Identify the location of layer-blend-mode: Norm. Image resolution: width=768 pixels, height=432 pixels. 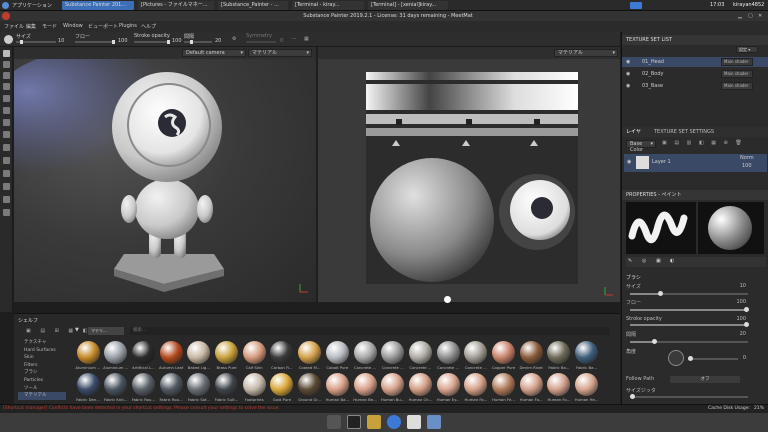
(747, 158).